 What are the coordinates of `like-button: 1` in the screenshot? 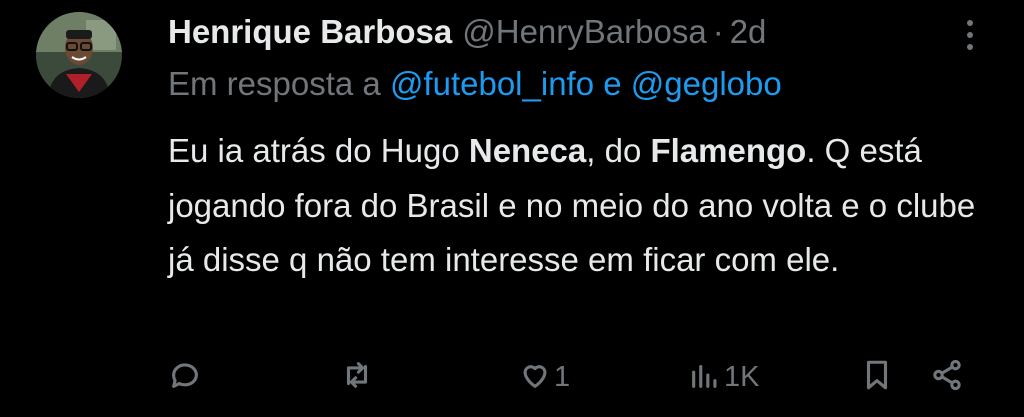 It's located at (544, 377).